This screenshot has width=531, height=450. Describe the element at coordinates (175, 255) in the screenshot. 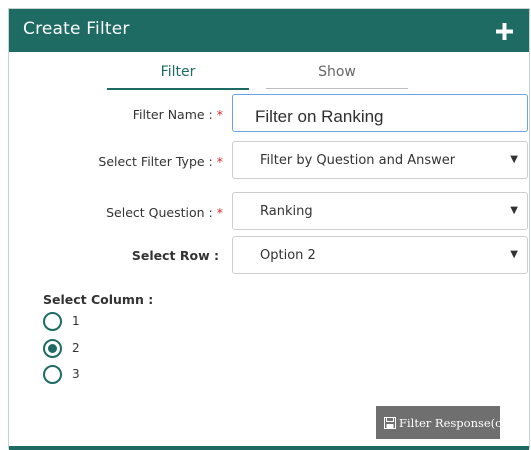

I see `row-label: Select Row :` at that location.